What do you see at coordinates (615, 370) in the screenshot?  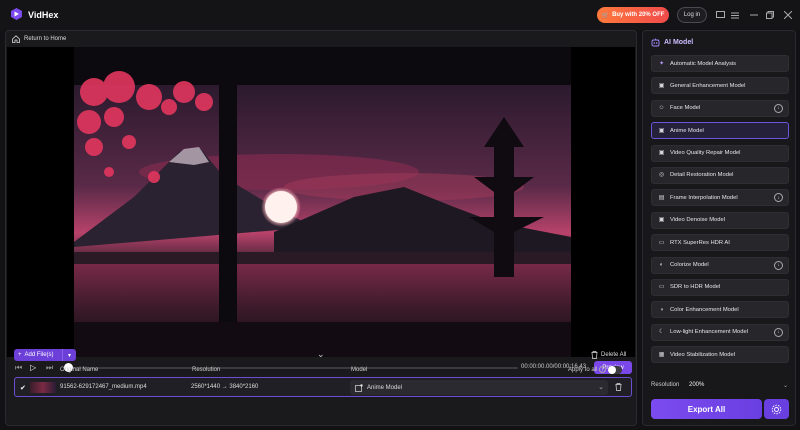 I see `apply-to-all-toggle` at bounding box center [615, 370].